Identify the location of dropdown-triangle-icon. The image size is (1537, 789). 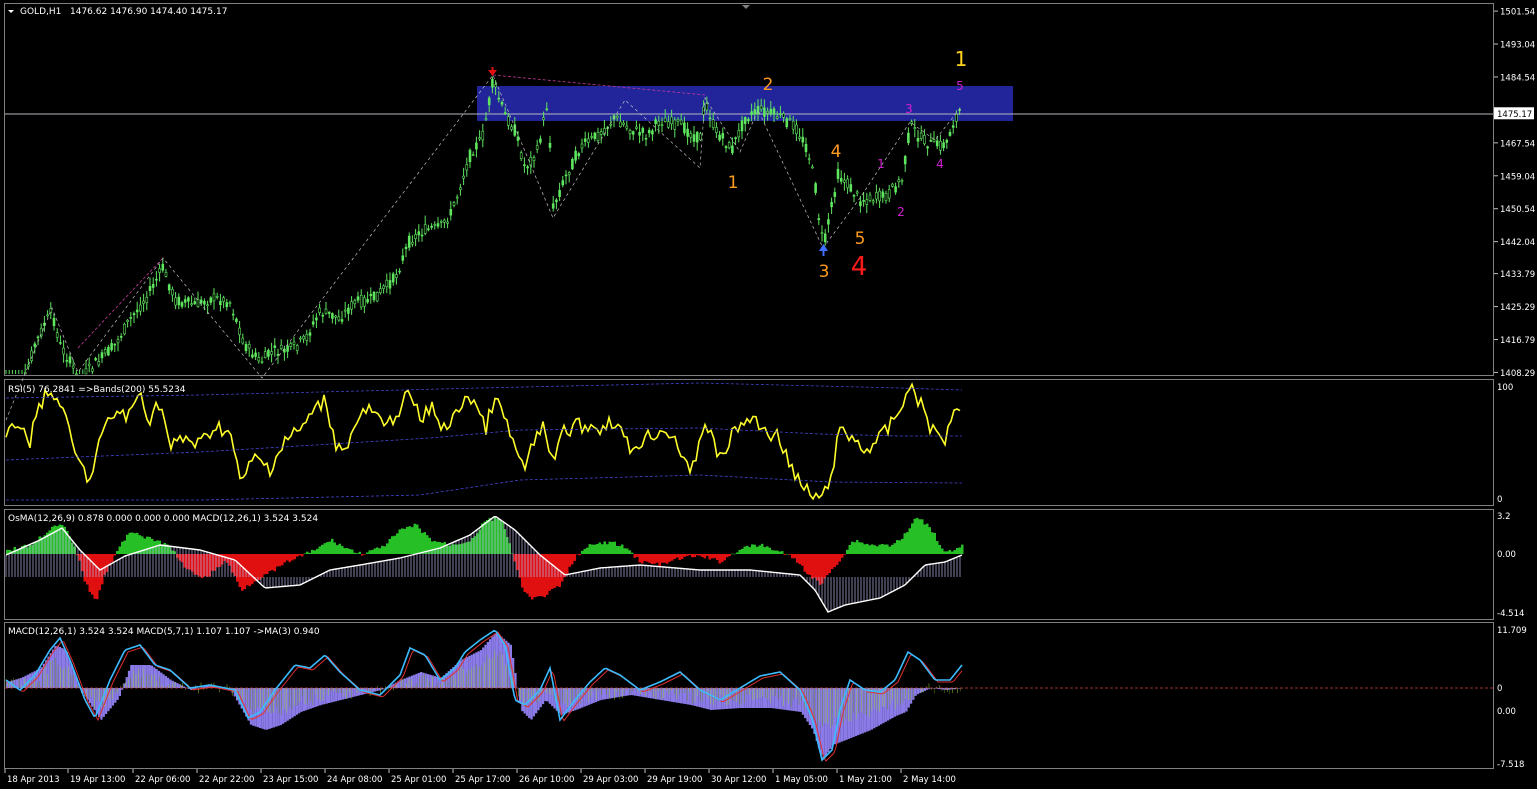
(11, 11).